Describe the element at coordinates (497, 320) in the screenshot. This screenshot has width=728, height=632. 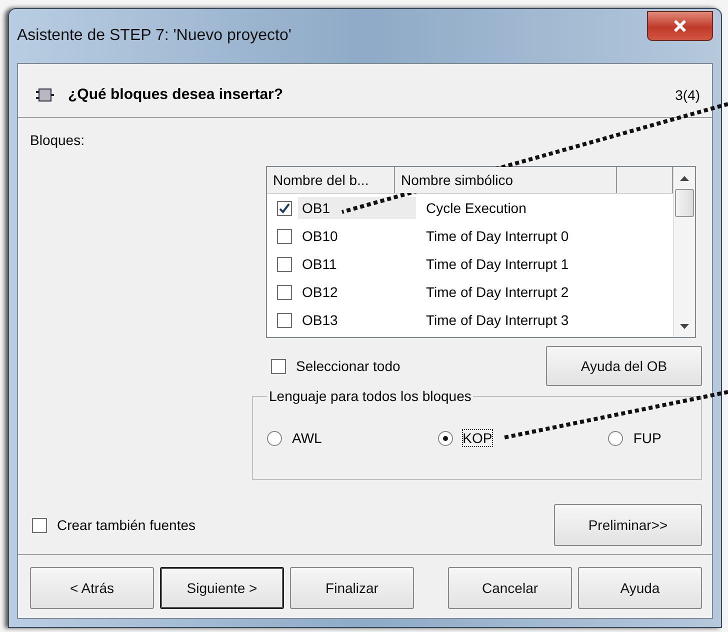
I see `block-symbol: Time of Day Interrupt 3` at that location.